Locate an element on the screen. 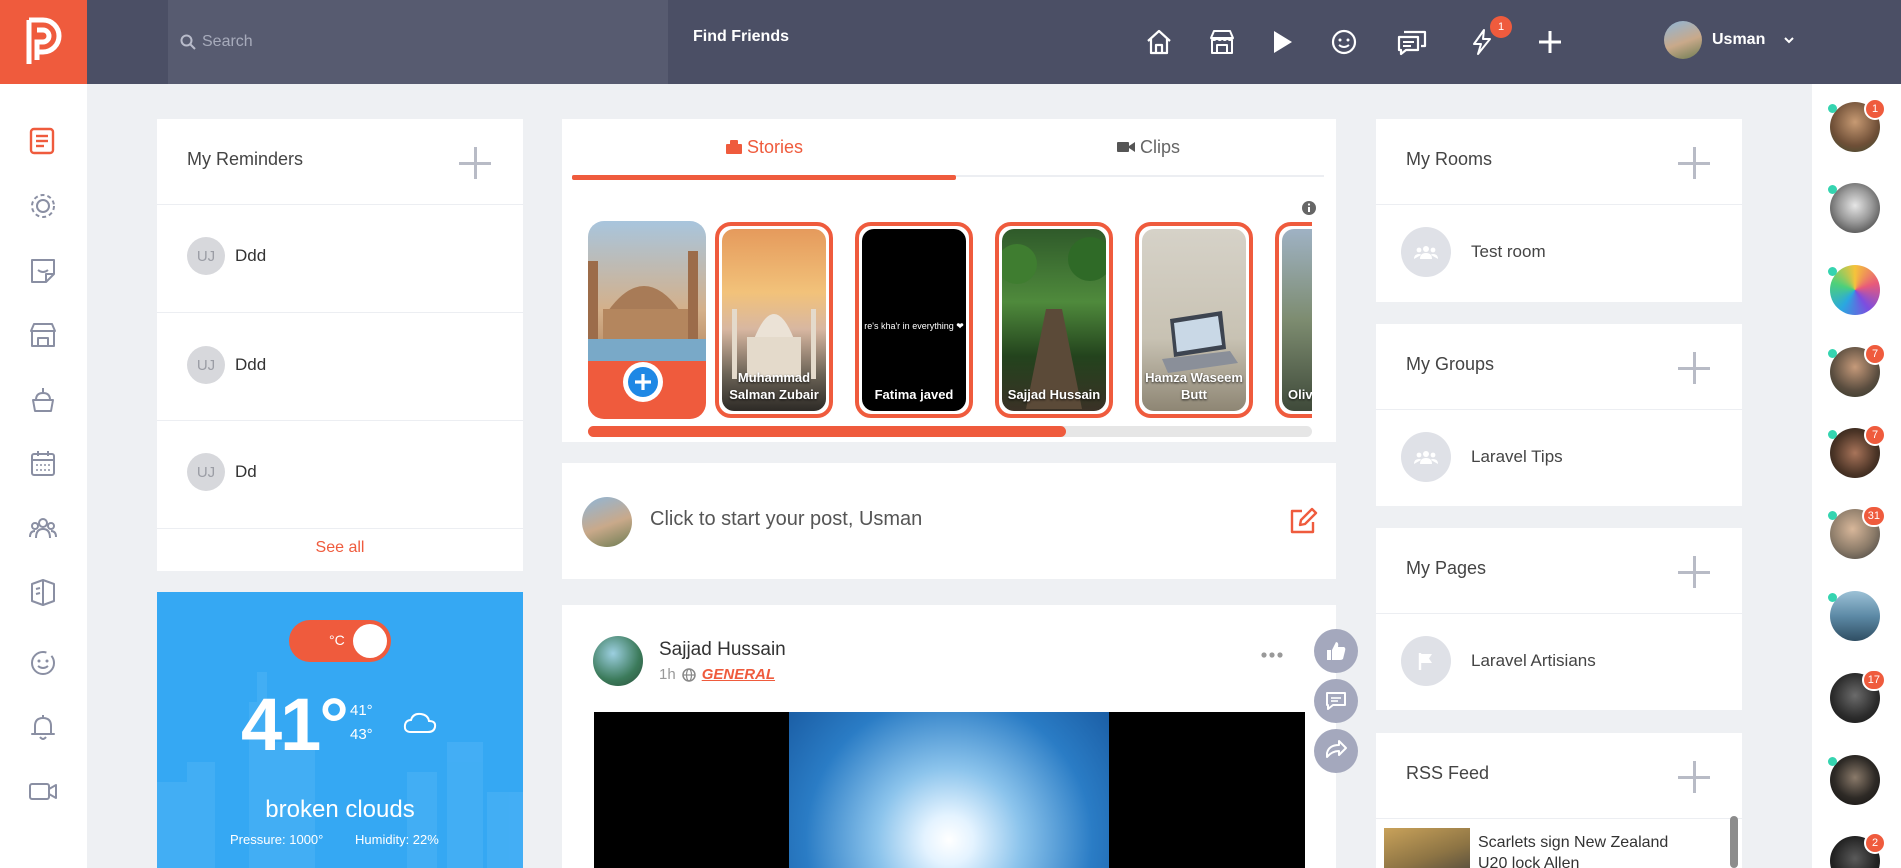 The height and width of the screenshot is (868, 1901). story-author: Oliv is located at coordinates (1300, 394).